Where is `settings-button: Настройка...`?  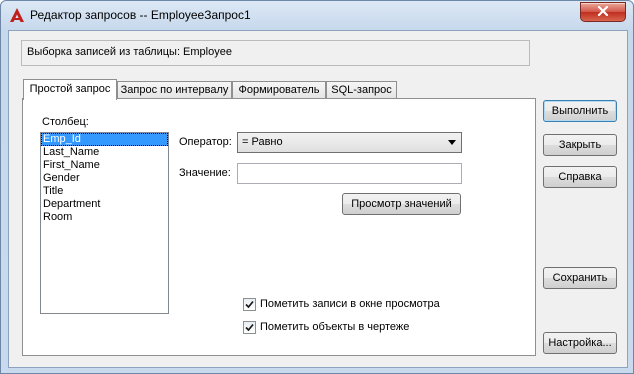
settings-button: Настройка... is located at coordinates (580, 343).